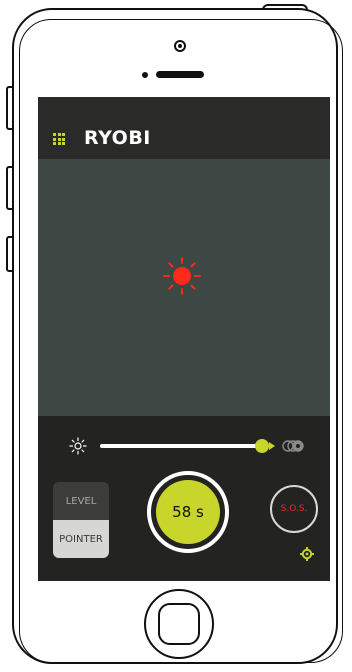  Describe the element at coordinates (145, 75) in the screenshot. I see `proximity-sensor` at that location.